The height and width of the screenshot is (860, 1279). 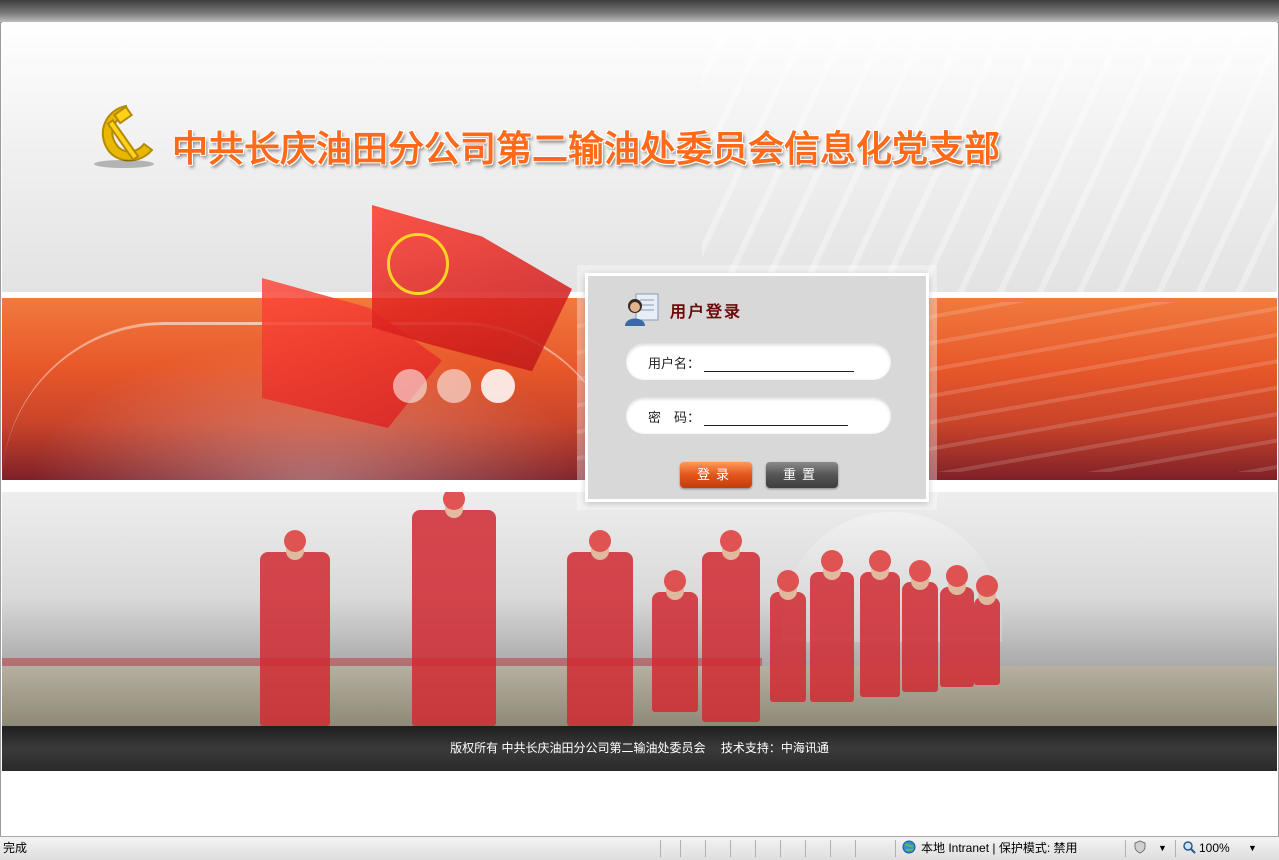 I want to click on footer: 版权所有 中共长庆油田分公司第二输油处委员会 技术支持：中海讯通, so click(x=639, y=748).